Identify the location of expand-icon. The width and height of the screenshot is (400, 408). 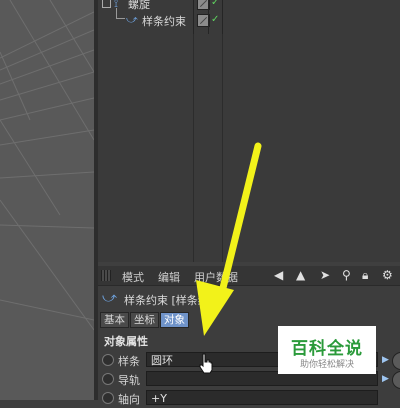
(106, 4).